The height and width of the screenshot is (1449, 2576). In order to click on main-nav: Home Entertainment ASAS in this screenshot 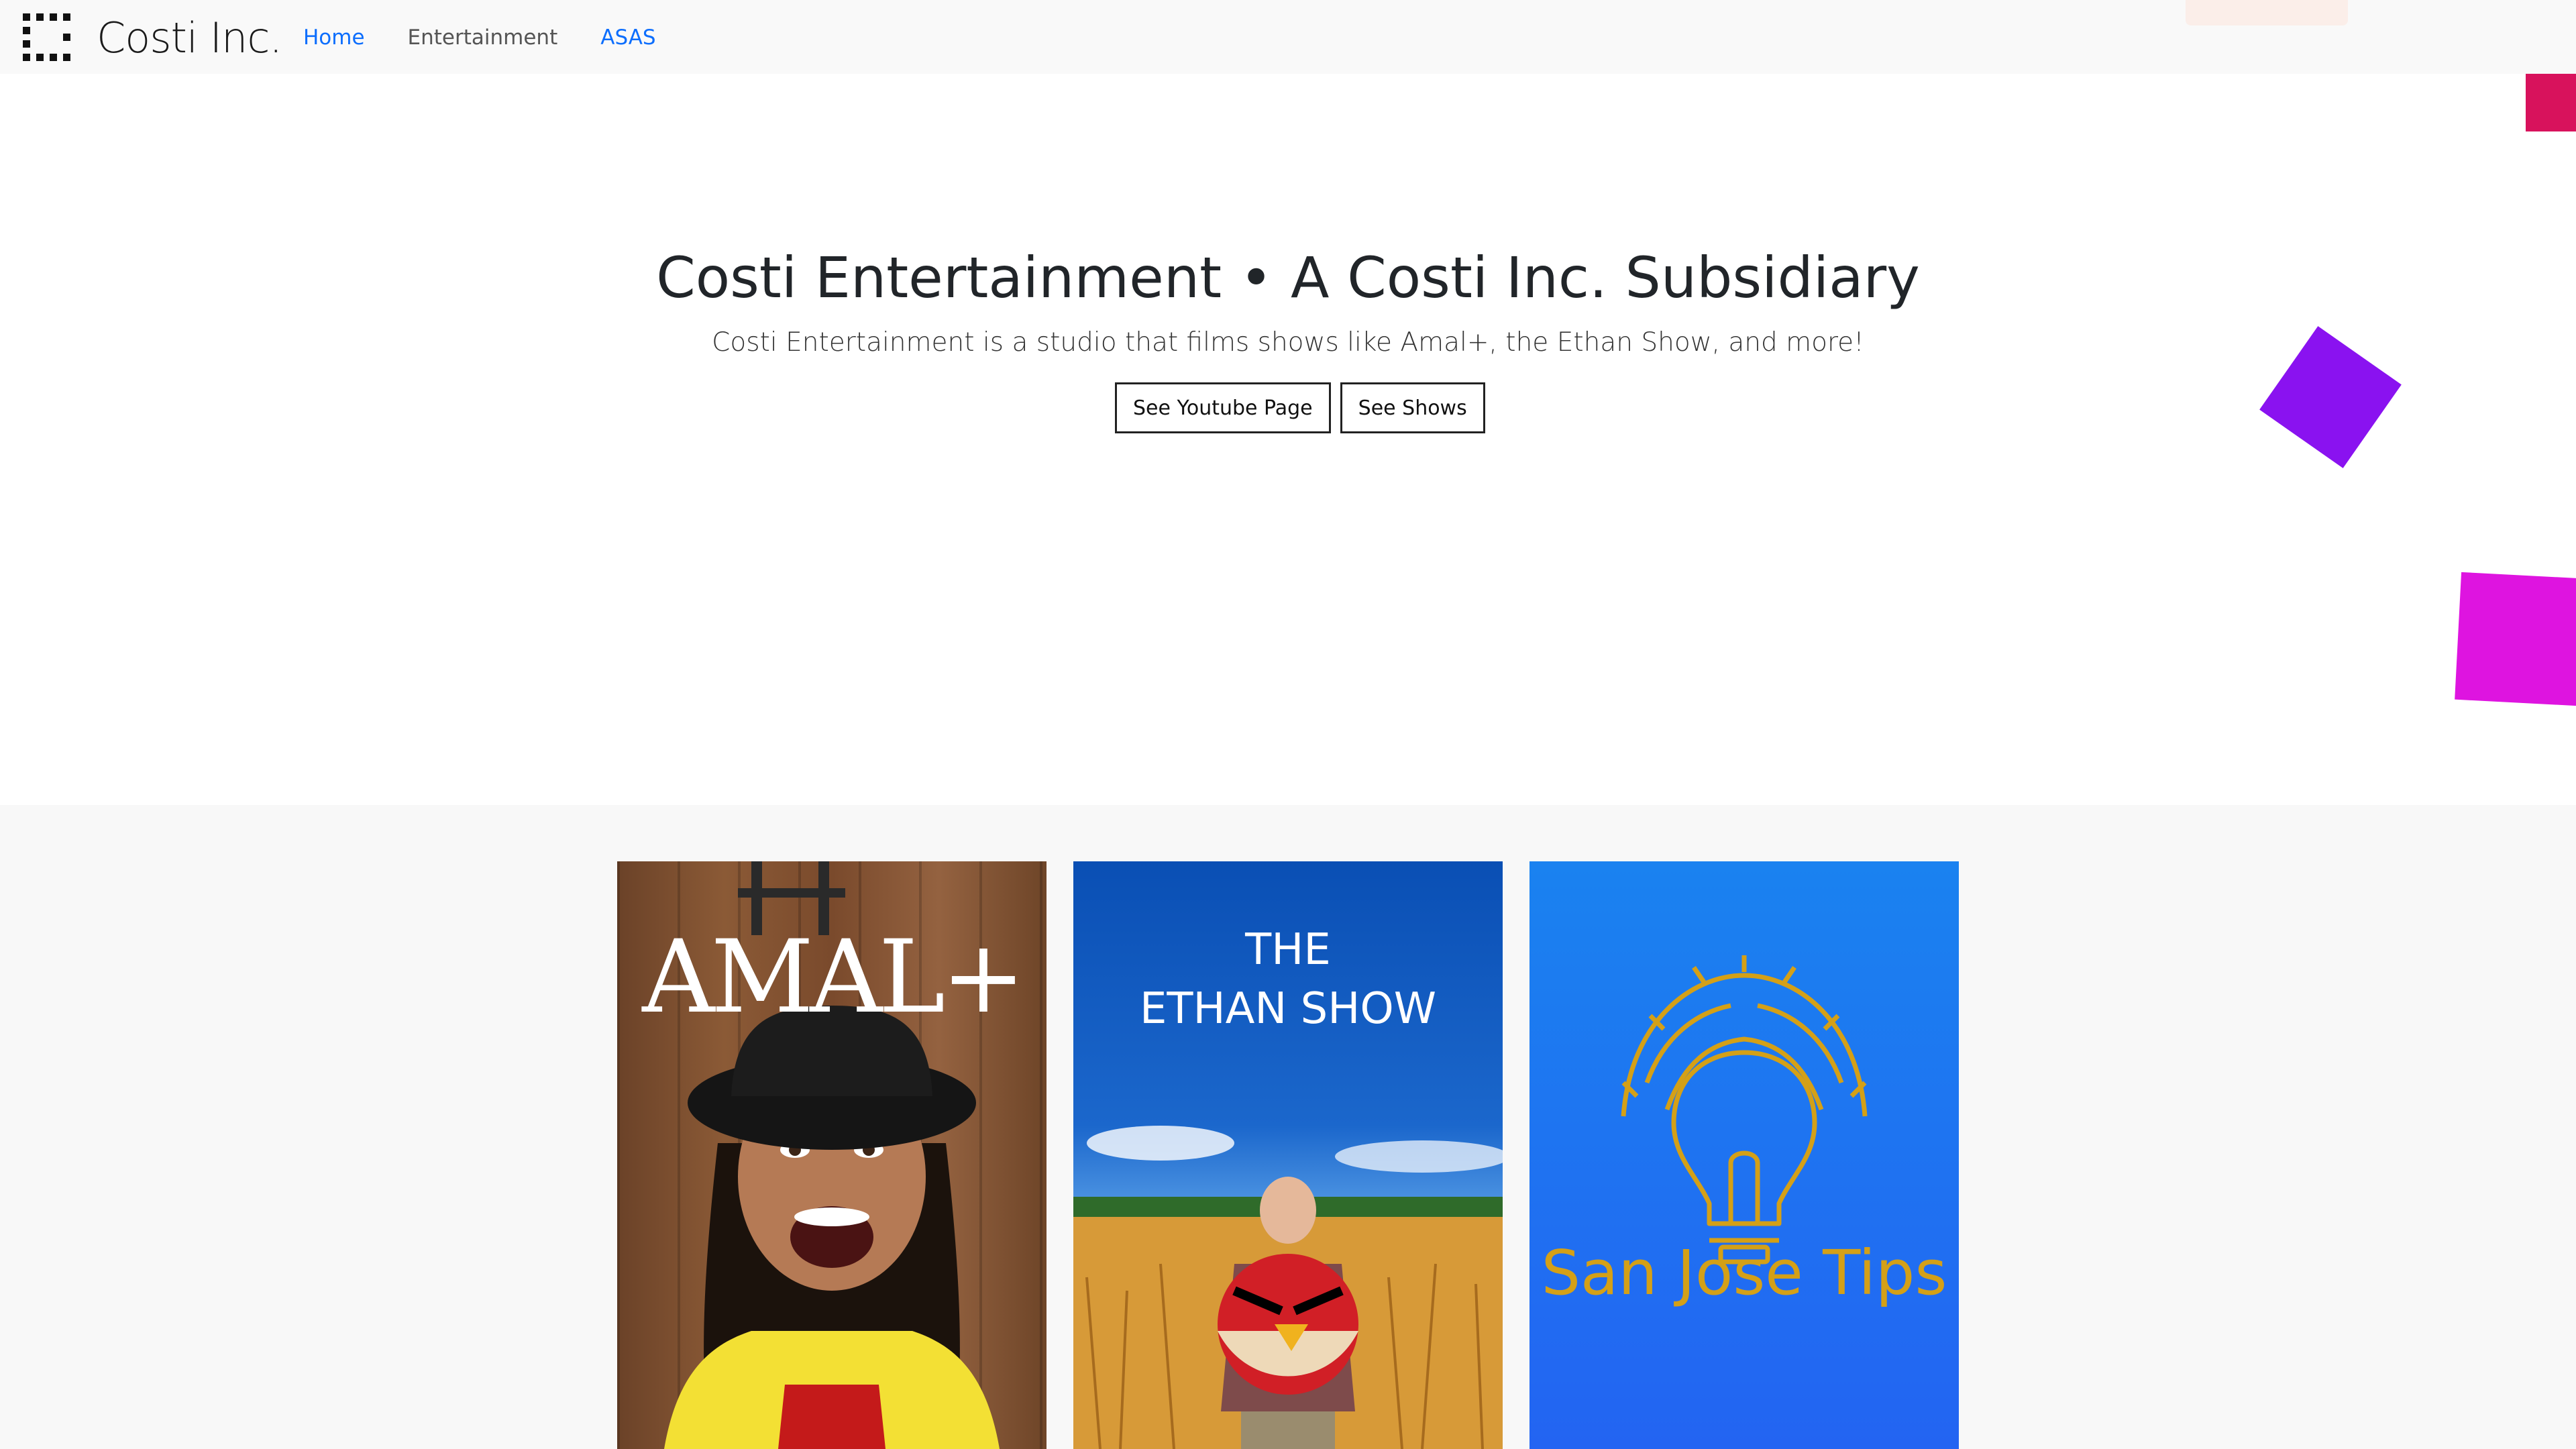, I will do `click(501, 37)`.